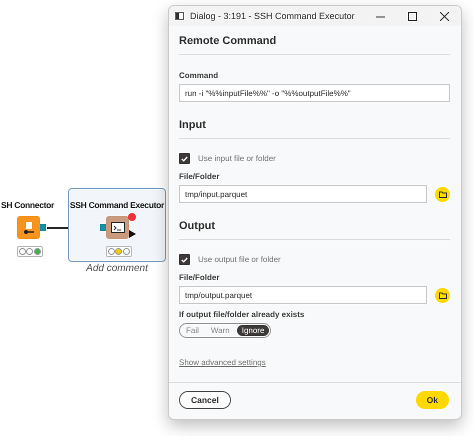  Describe the element at coordinates (239, 259) in the screenshot. I see `checkbox-label: Use output file or folder` at that location.